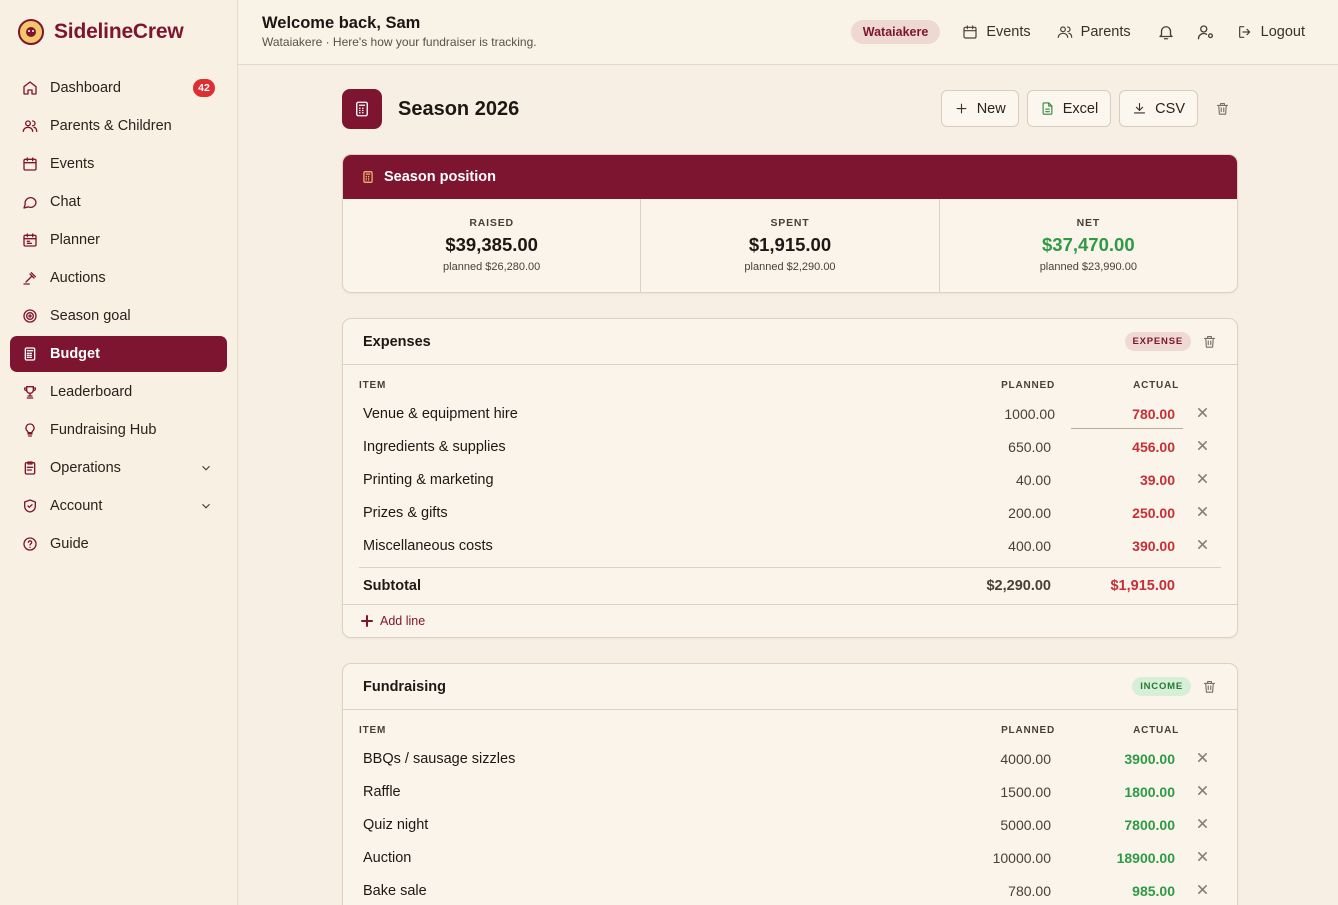 The height and width of the screenshot is (905, 1338). Describe the element at coordinates (118, 544) in the screenshot. I see `sidebar-item-guide: Guide` at that location.